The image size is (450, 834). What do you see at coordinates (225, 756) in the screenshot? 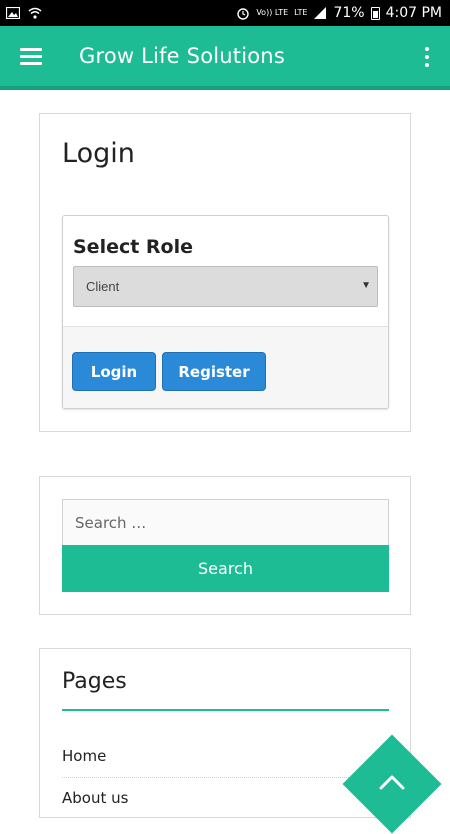
I see `page-link-home: Home` at bounding box center [225, 756].